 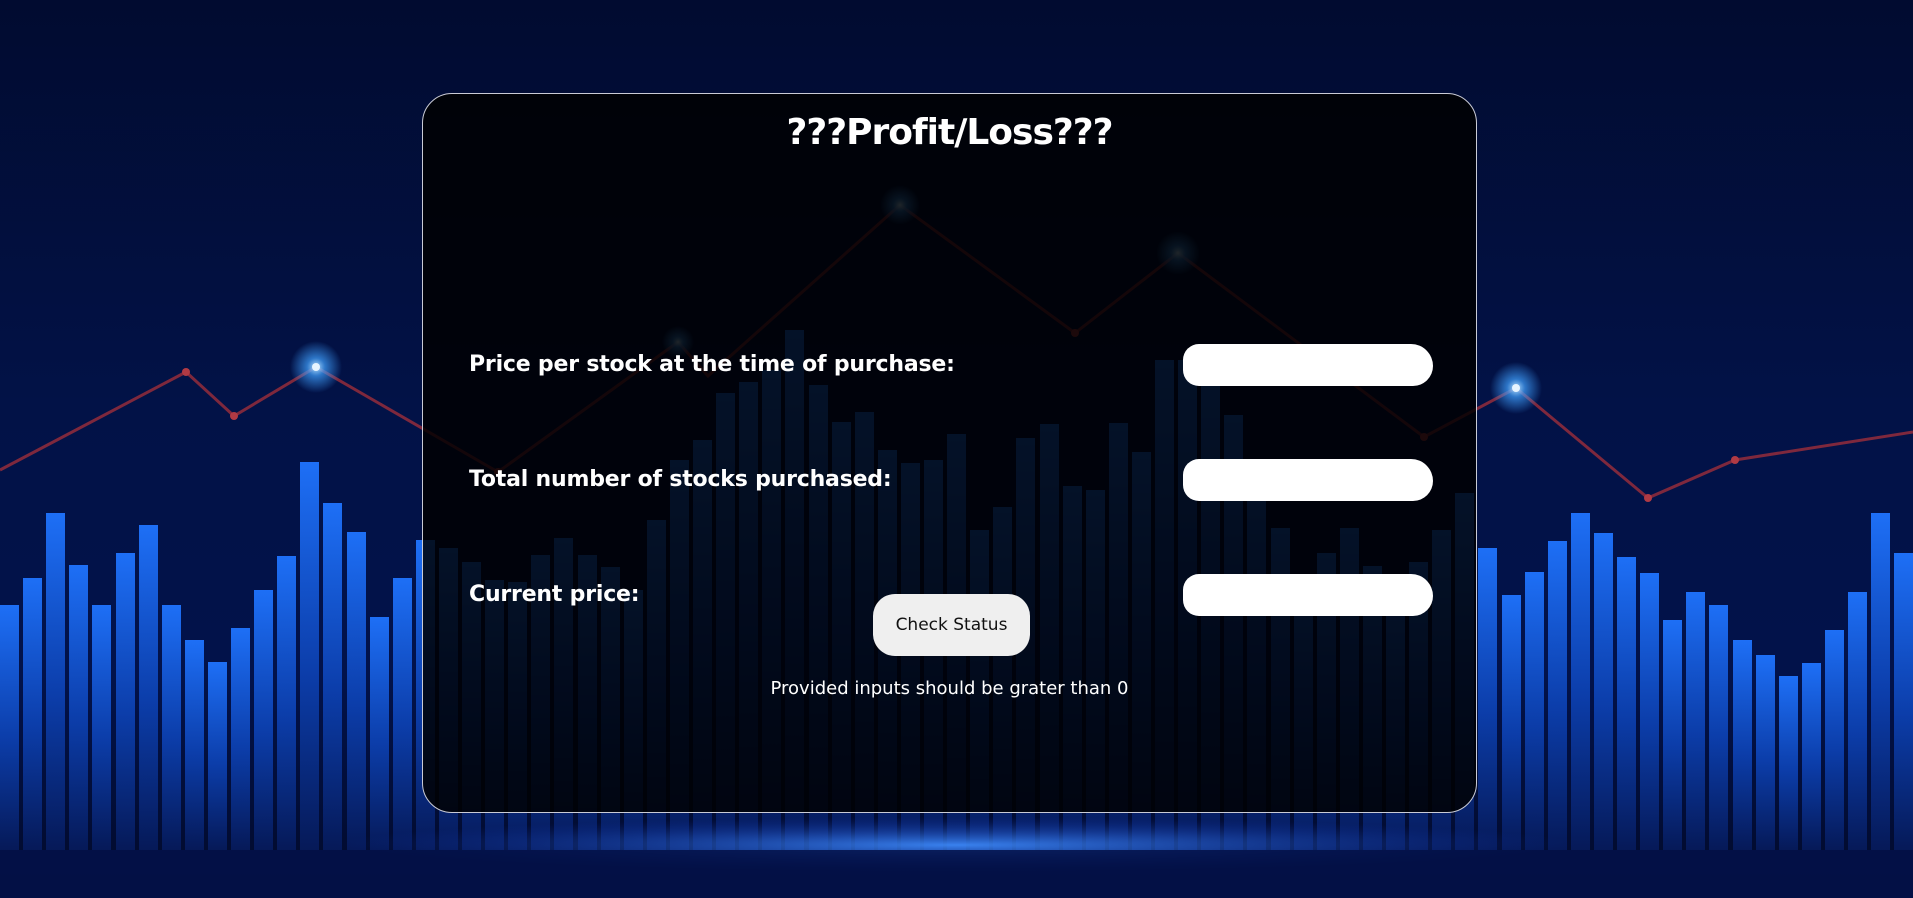 What do you see at coordinates (554, 594) in the screenshot?
I see `current-price-label: Current price:` at bounding box center [554, 594].